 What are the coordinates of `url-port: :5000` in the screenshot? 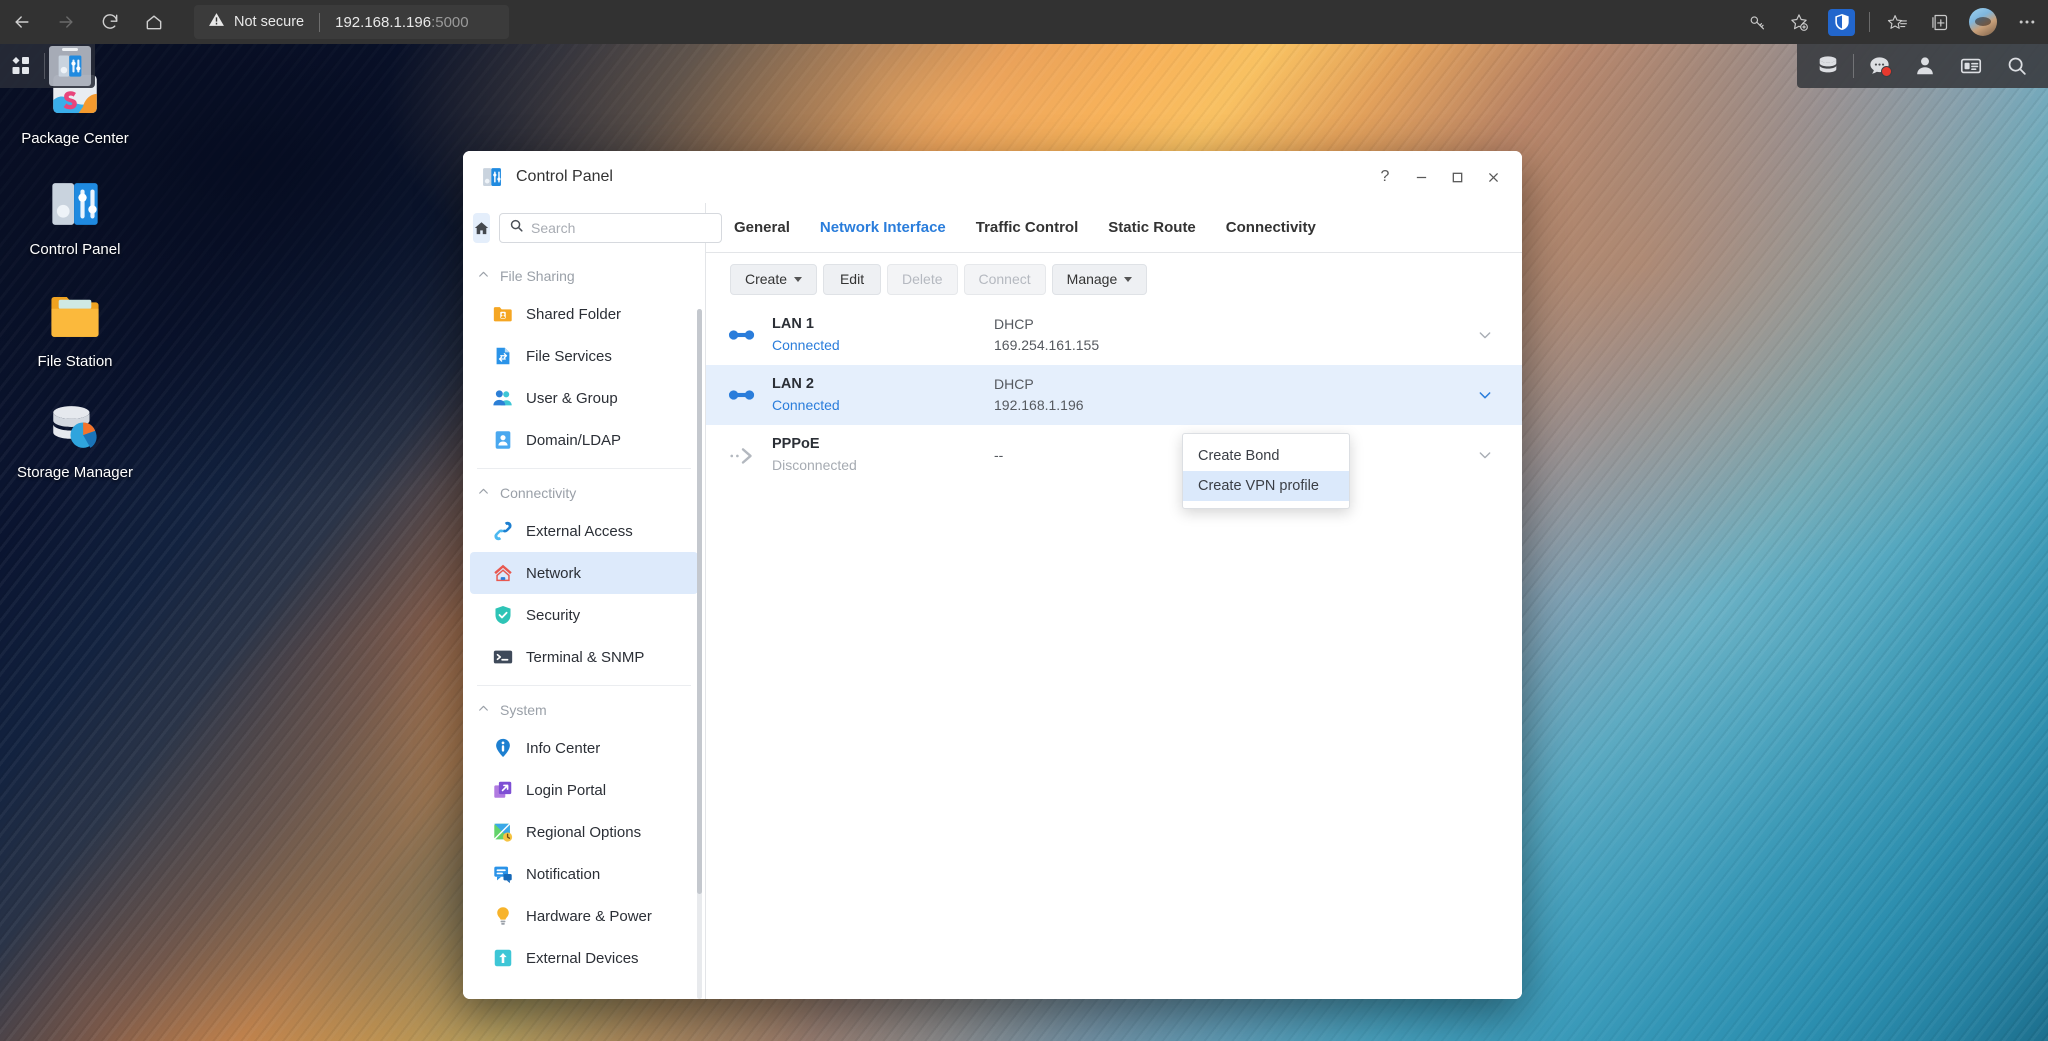 It's located at (450, 22).